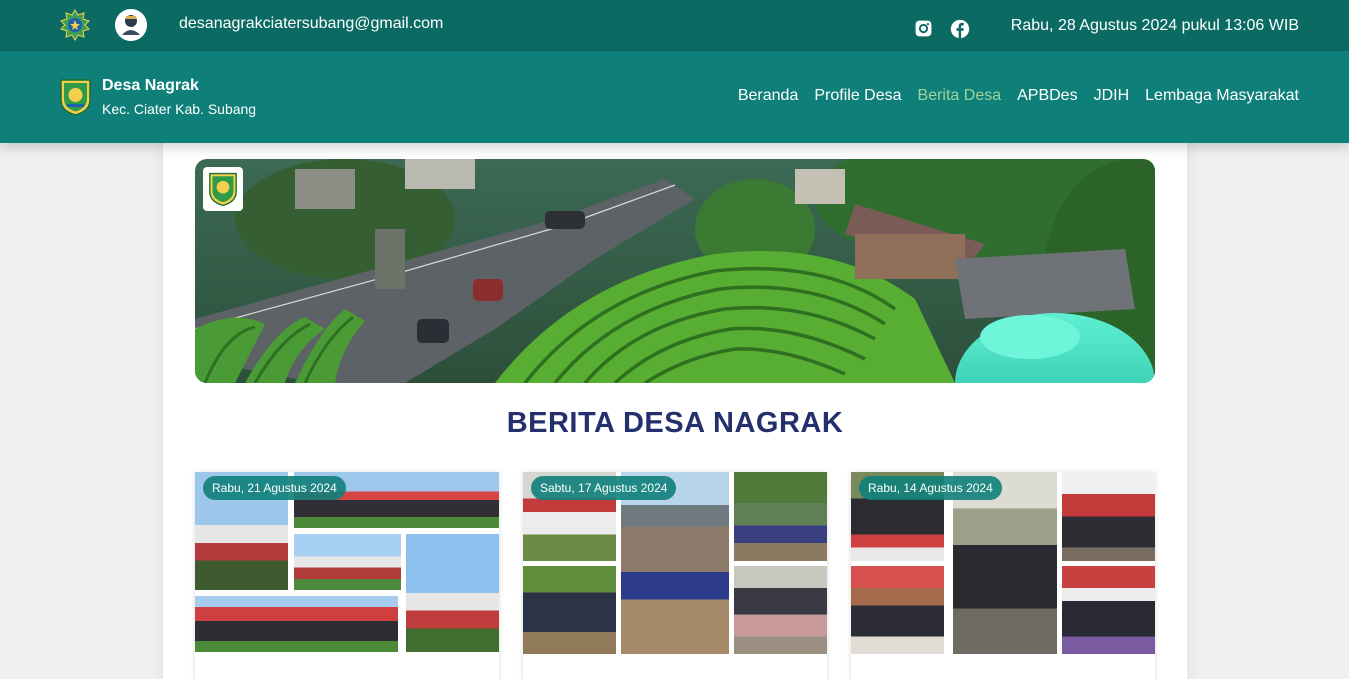 This screenshot has height=679, width=1349. What do you see at coordinates (1003, 575) in the screenshot?
I see `news-card: Rabu, 14 Agustus 2024` at bounding box center [1003, 575].